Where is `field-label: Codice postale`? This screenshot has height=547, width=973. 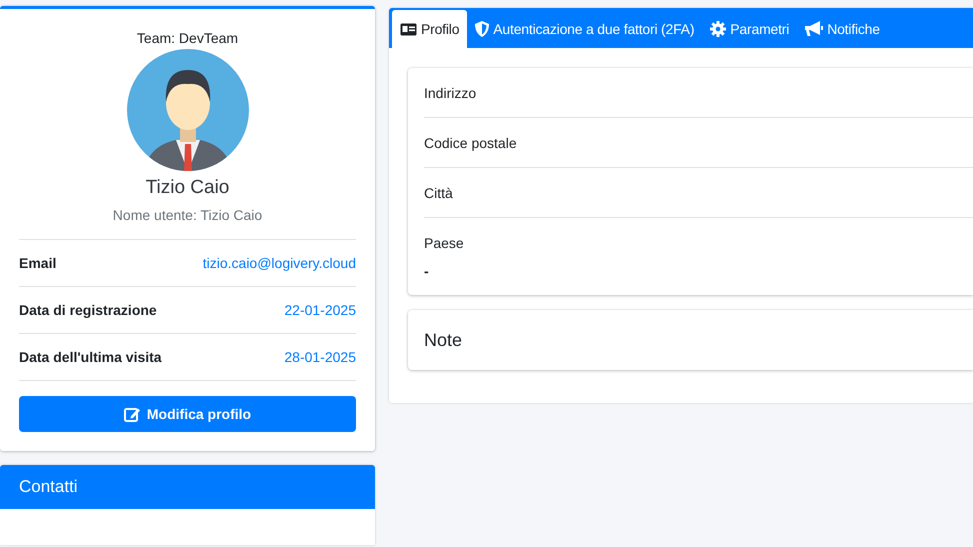
field-label: Codice postale is located at coordinates (471, 143).